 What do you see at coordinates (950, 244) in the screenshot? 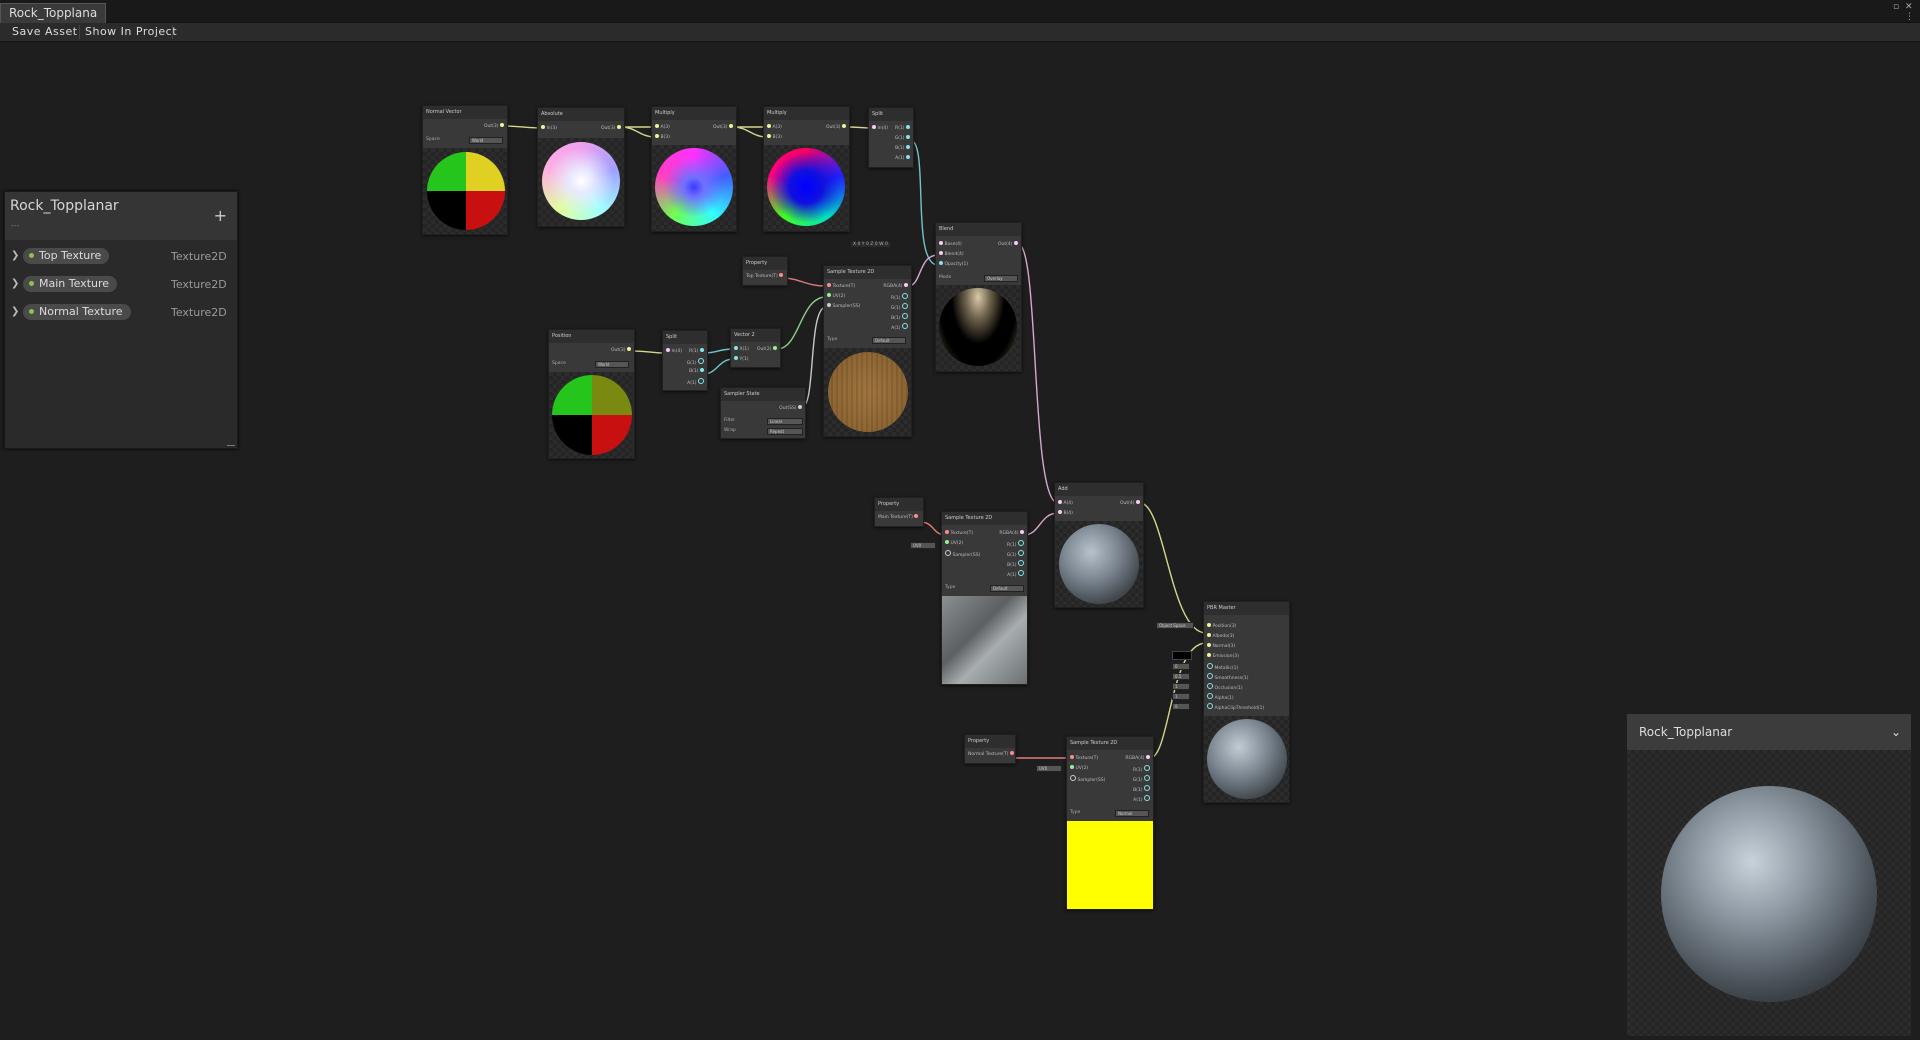
I see `input-port-base: Base(4)` at bounding box center [950, 244].